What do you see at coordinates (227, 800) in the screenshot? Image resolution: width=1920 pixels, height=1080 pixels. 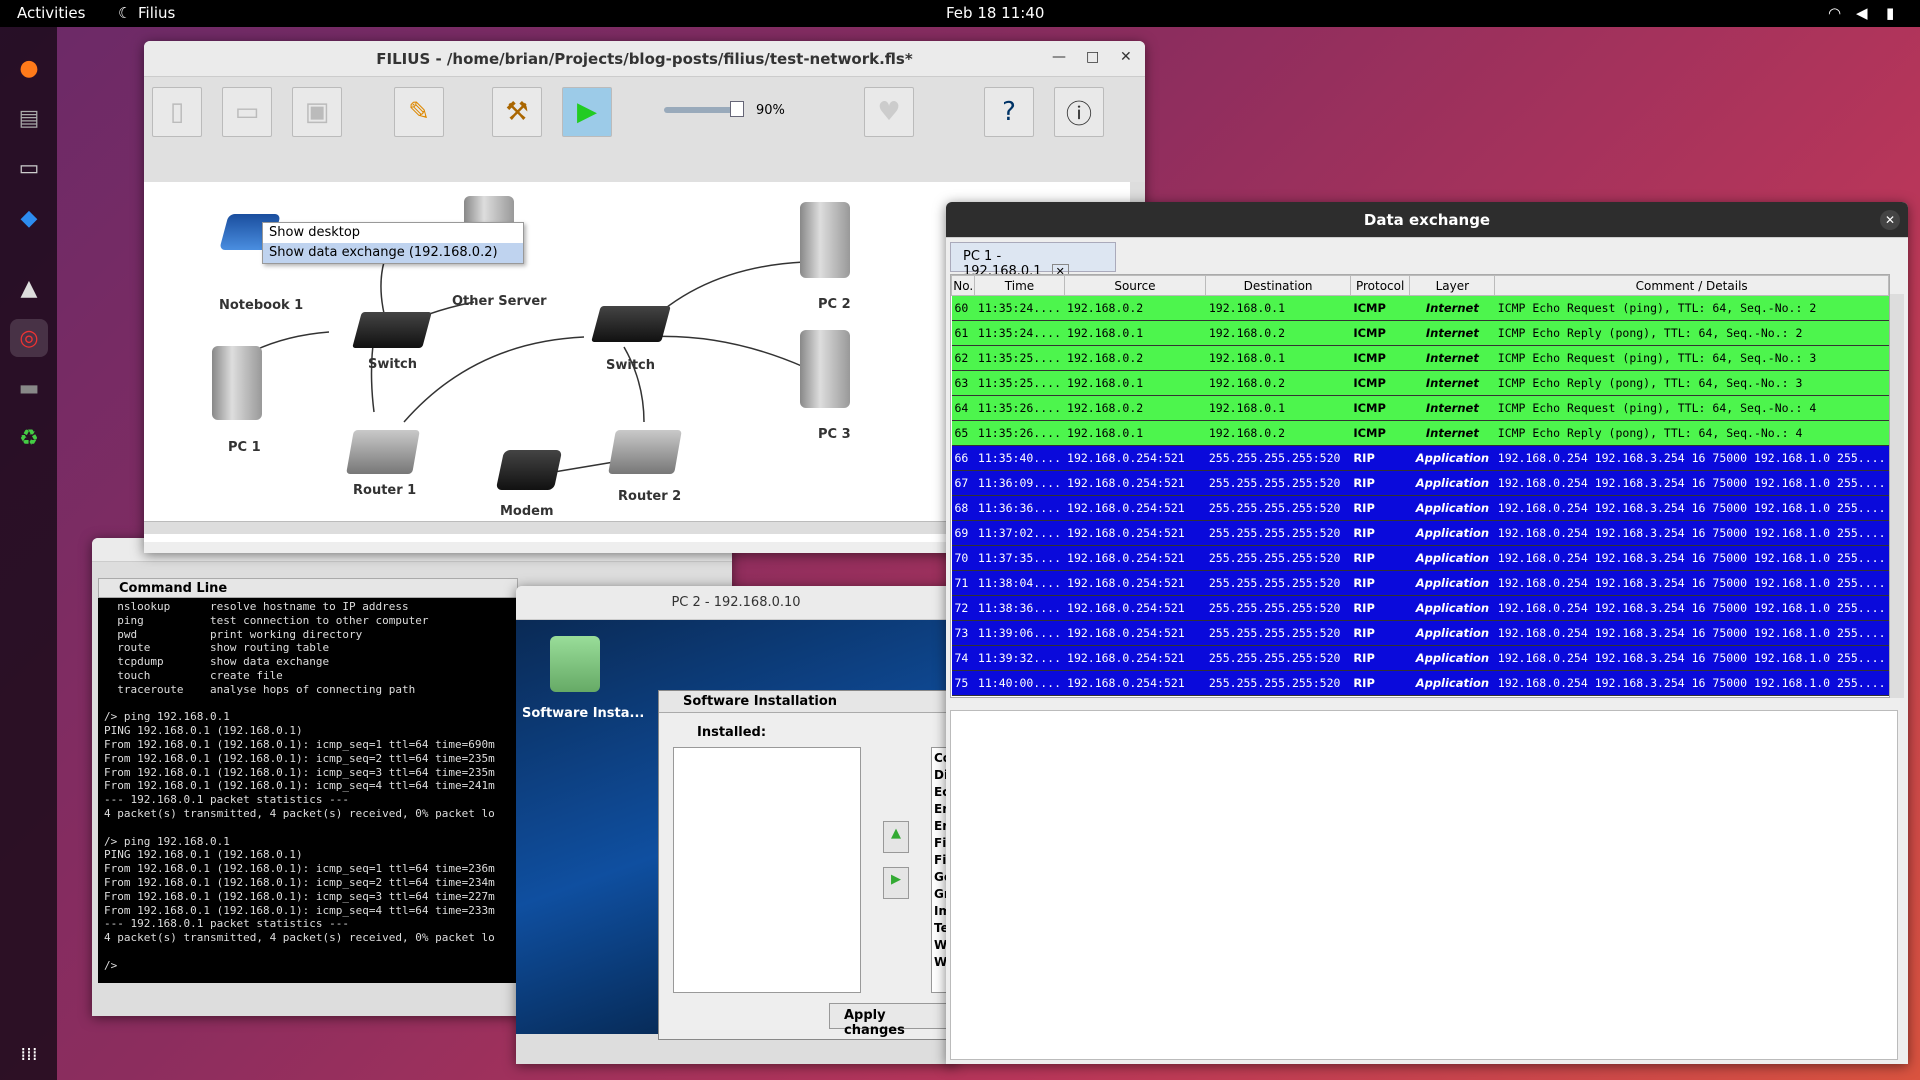 I see `command-line-text: --- 192.168.0.1 packet statistics ---` at bounding box center [227, 800].